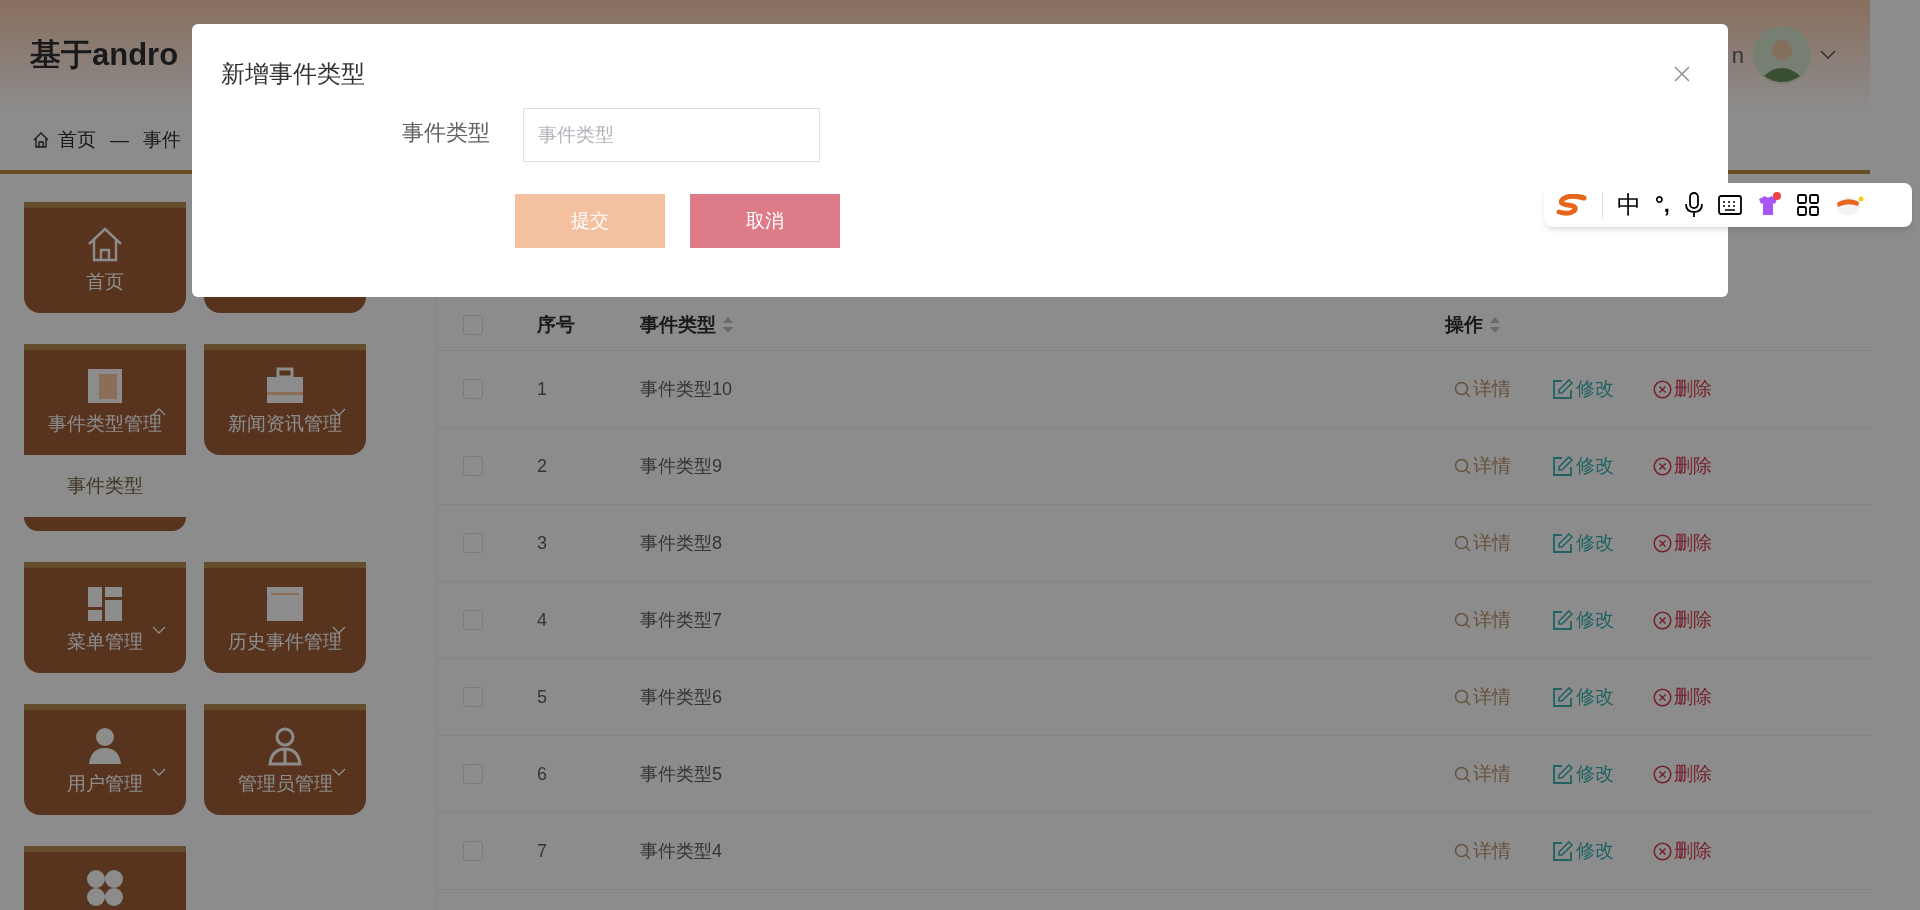 This screenshot has width=1920, height=910. What do you see at coordinates (105, 257) in the screenshot?
I see `sidebar-menu-item: 首页` at bounding box center [105, 257].